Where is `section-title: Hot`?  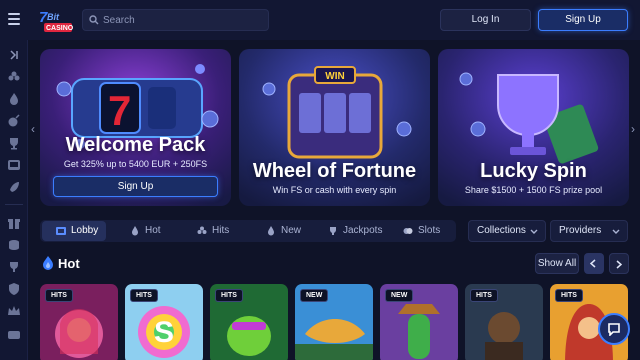 section-title: Hot is located at coordinates (69, 263).